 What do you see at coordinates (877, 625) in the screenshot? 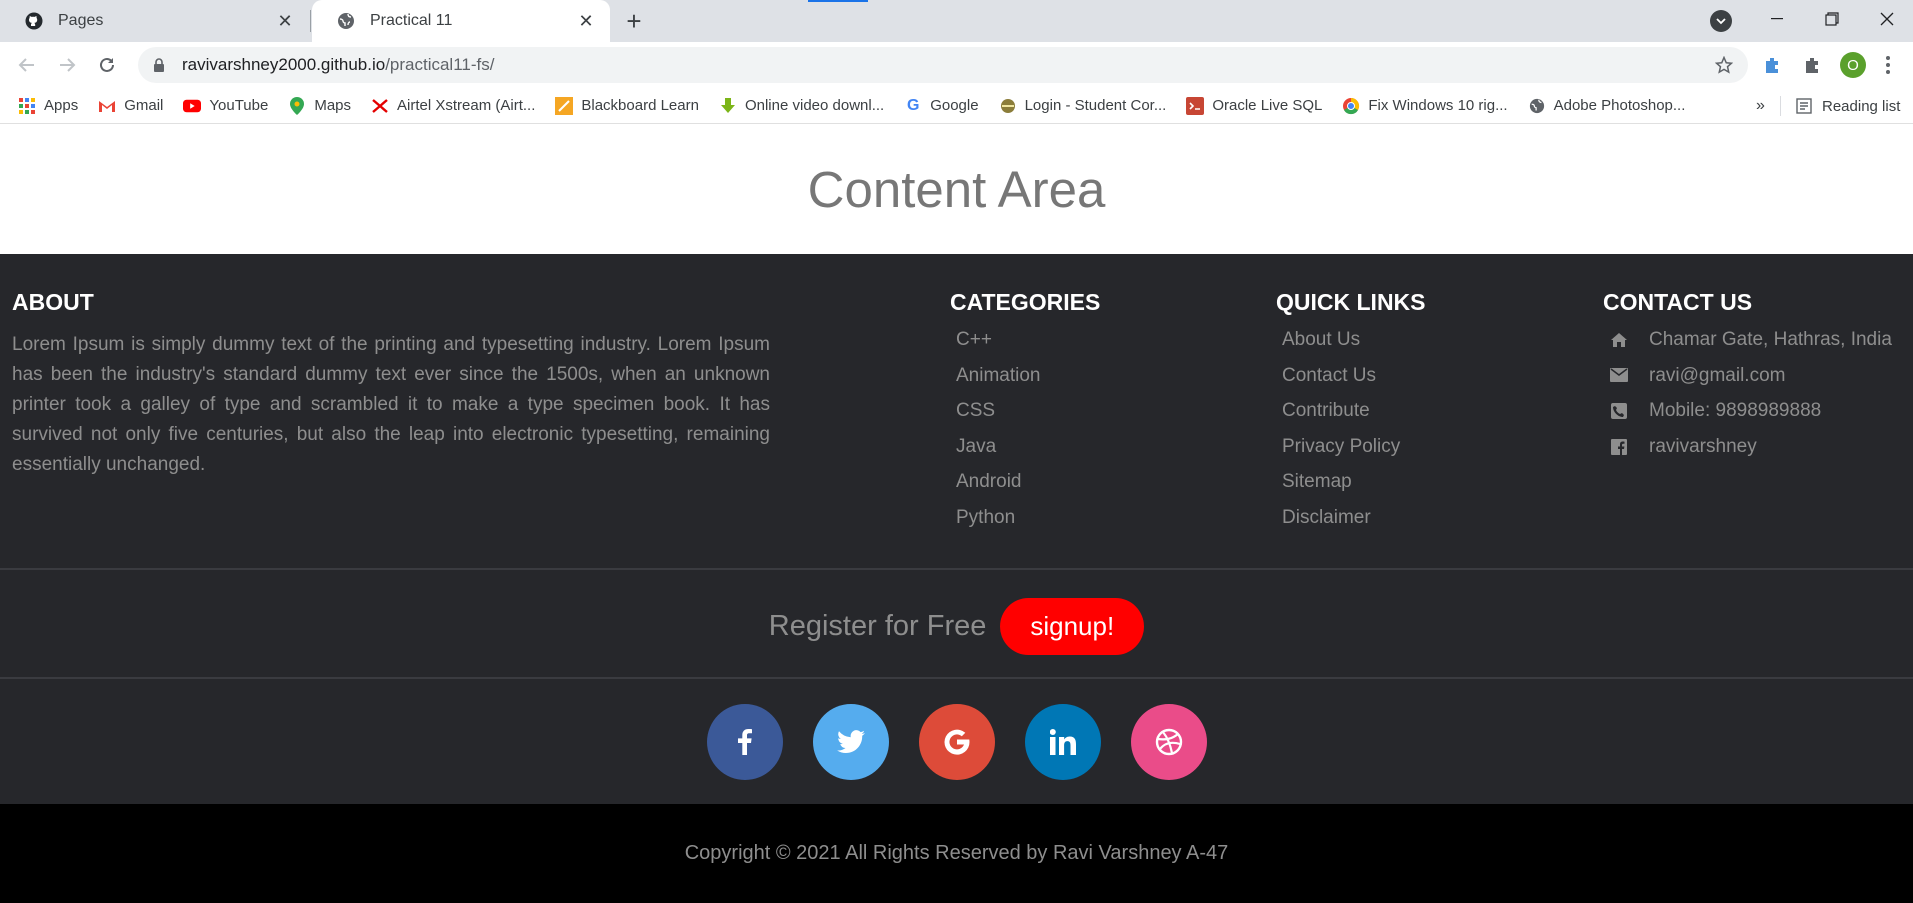
I see `register-label: Register for Free` at bounding box center [877, 625].